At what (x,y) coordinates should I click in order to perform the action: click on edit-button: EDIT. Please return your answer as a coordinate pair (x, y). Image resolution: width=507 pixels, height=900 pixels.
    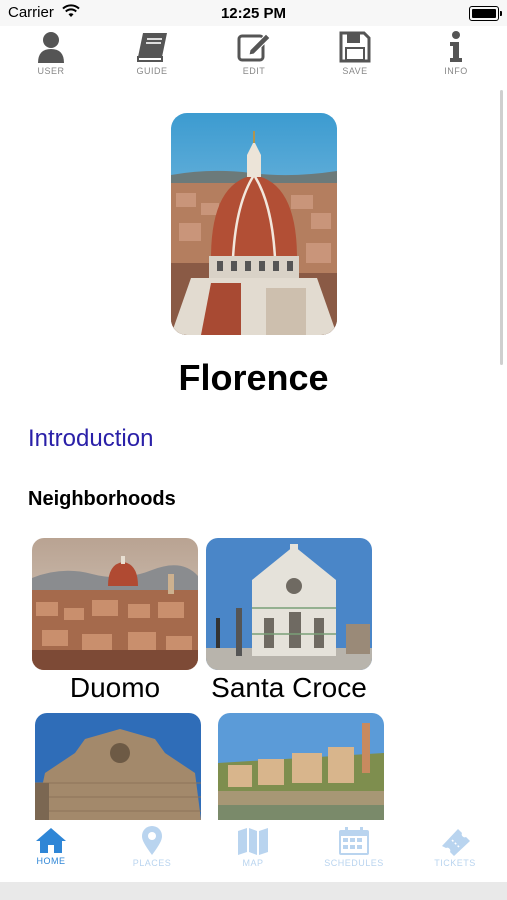
    Looking at the image, I should click on (254, 53).